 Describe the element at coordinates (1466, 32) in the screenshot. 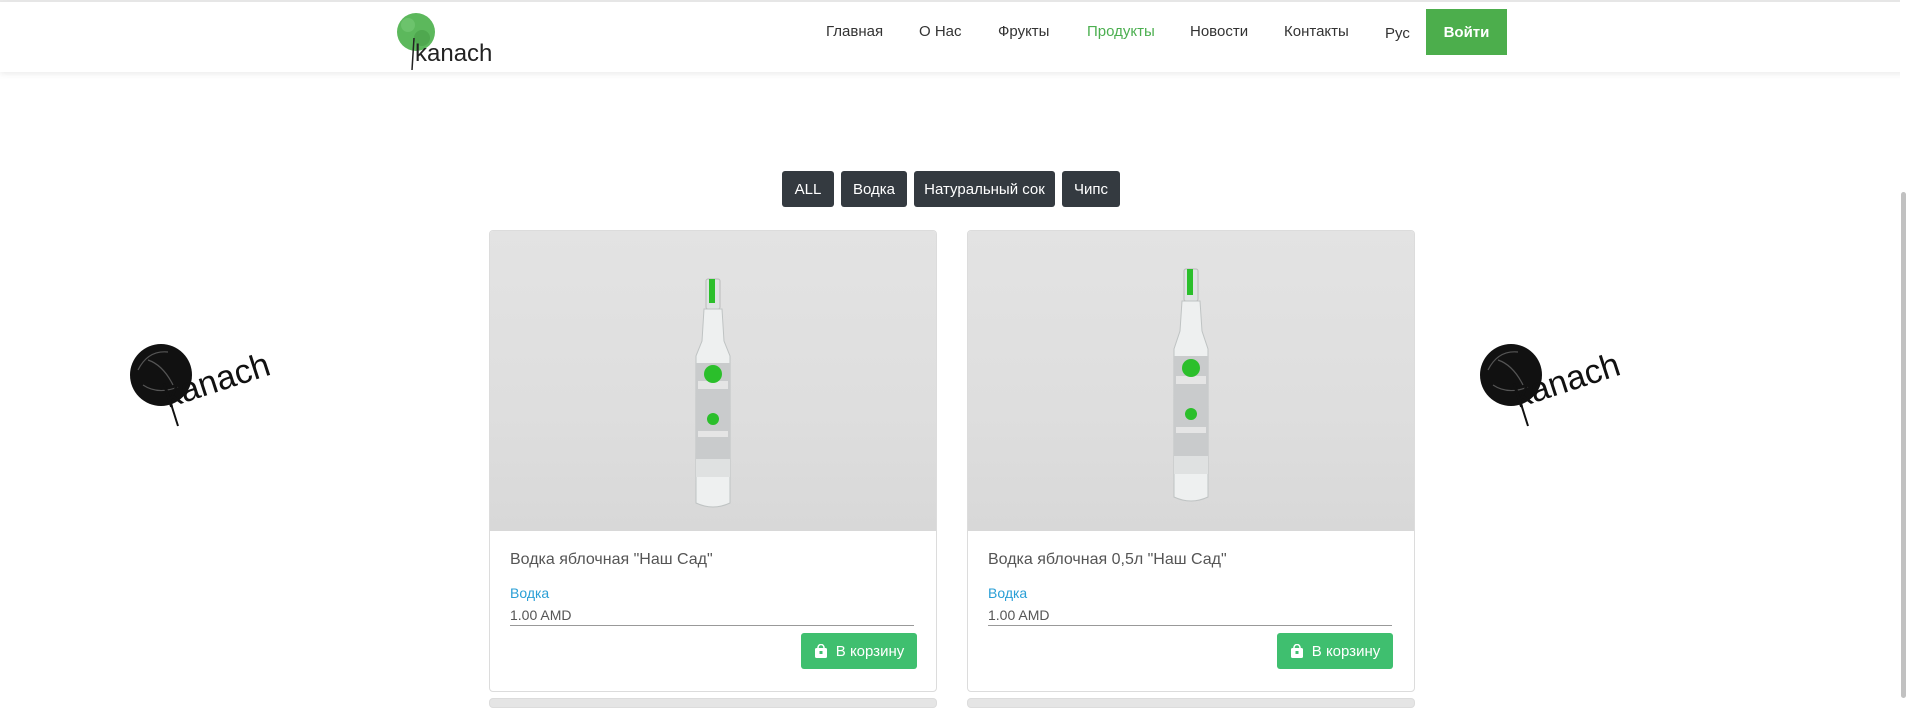

I see `login-button: Войти` at that location.